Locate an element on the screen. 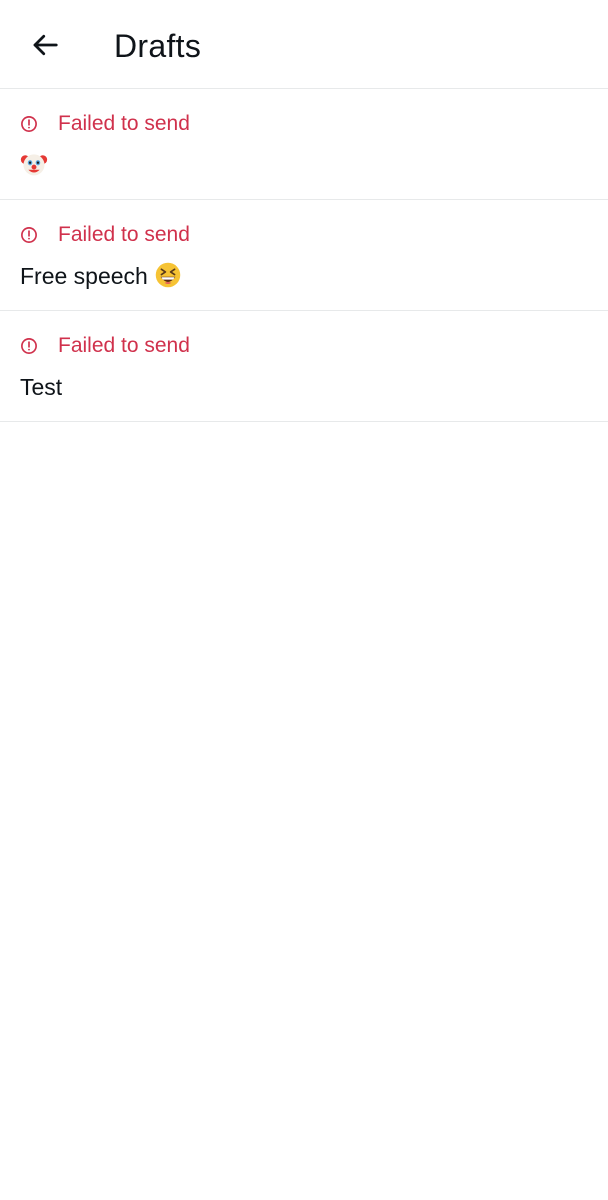  clown-face-emoji-icon is located at coordinates (34, 164).